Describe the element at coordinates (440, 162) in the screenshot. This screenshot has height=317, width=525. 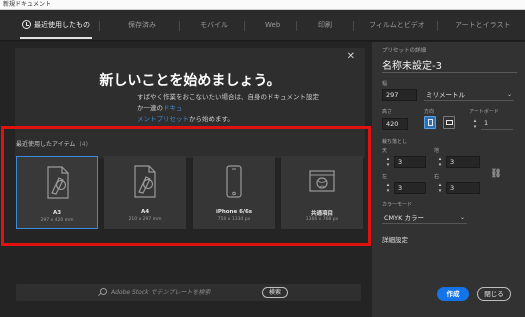
I see `bleed-bottom-stepper-icon: ▴ ▾` at that location.